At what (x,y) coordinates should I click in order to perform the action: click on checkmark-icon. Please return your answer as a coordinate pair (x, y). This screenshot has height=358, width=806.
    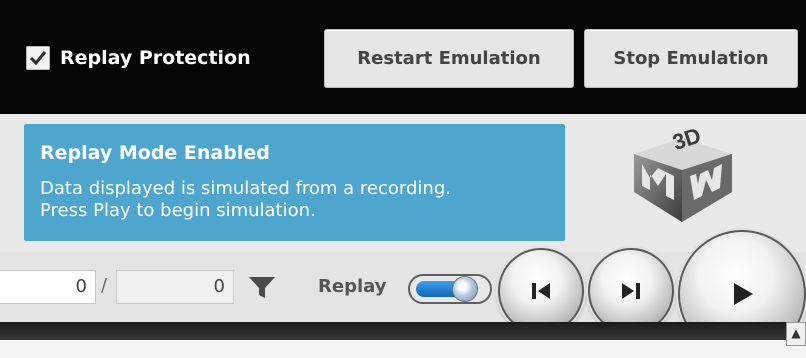
    Looking at the image, I should click on (38, 58).